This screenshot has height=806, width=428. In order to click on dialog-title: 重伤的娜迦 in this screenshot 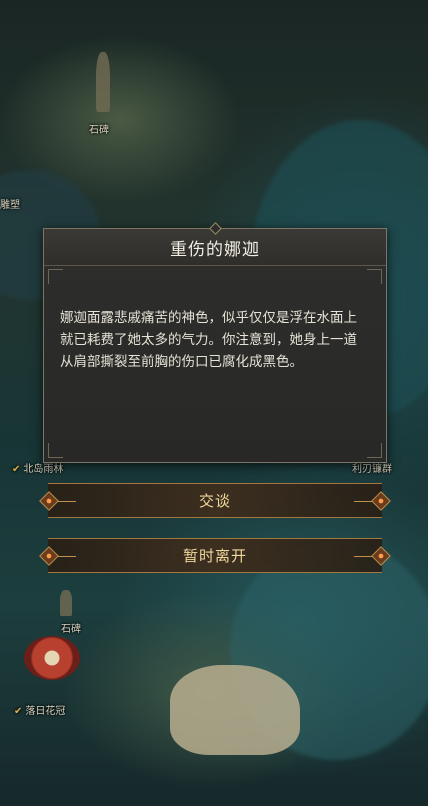, I will do `click(215, 249)`.